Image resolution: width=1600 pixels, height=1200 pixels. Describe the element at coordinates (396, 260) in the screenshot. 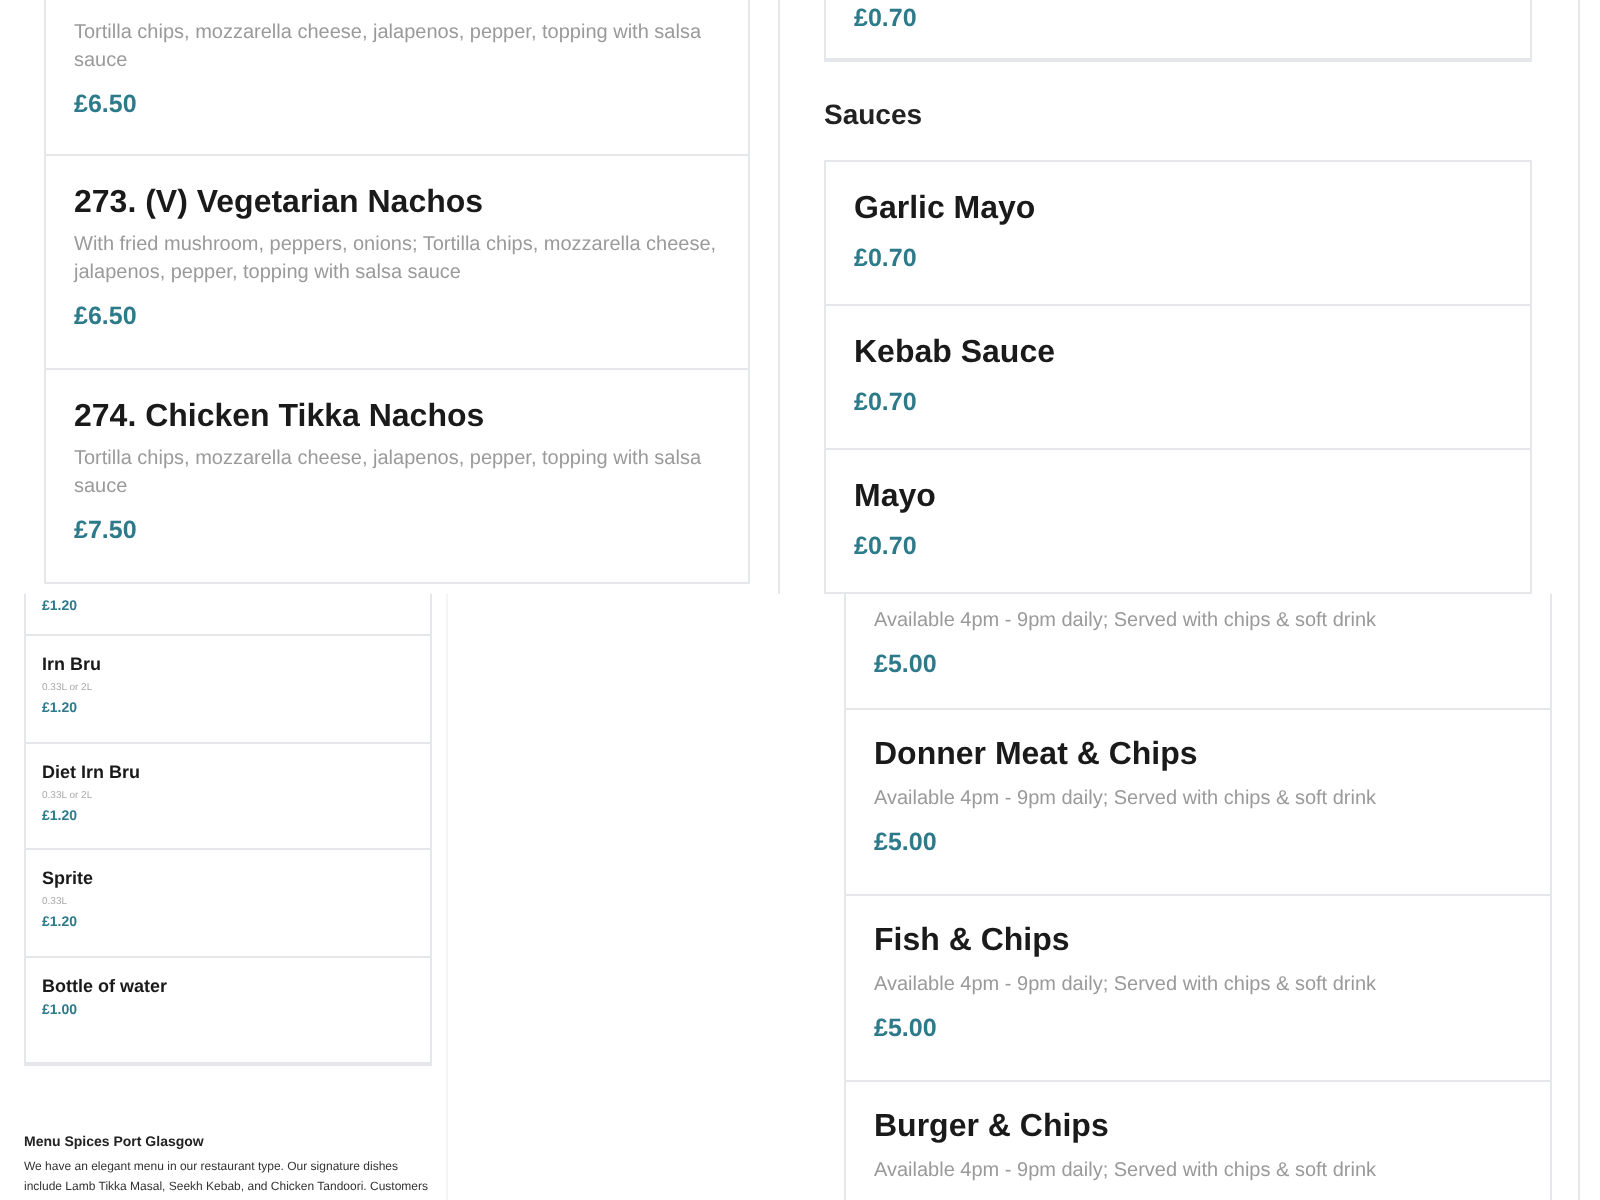

I see `item-description: With fried mushroom, peppers, onions; Tortilla chips, mozzarella cheese, jalapenos, pepper, topping with salsa sauce` at that location.